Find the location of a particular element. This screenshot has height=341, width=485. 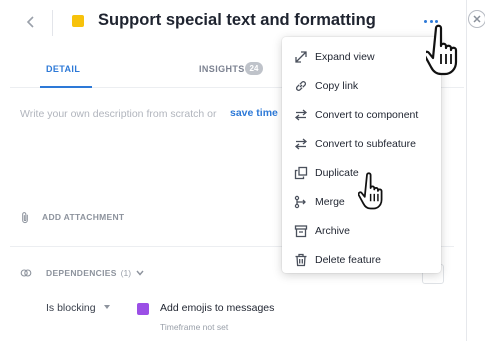

menu-item-label: Convert to component is located at coordinates (367, 114).